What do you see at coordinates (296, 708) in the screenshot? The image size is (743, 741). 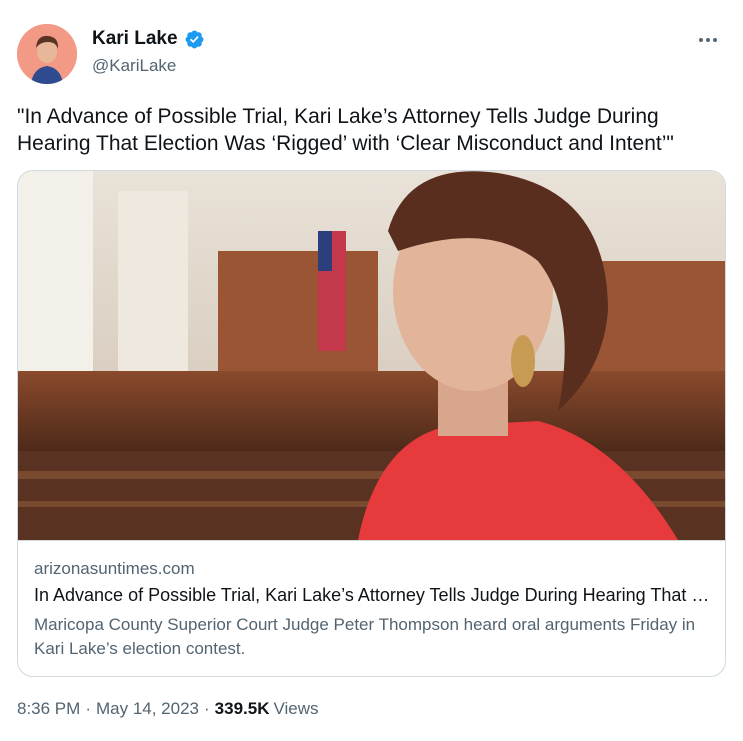 I see `views-label: Views` at bounding box center [296, 708].